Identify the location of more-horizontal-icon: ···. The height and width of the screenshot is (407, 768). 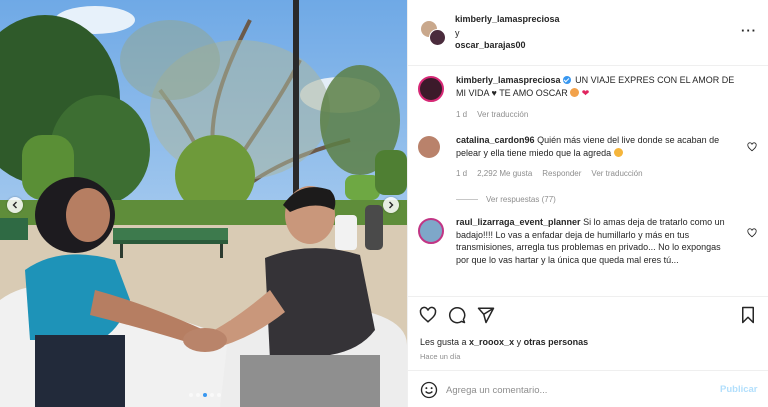
(749, 30).